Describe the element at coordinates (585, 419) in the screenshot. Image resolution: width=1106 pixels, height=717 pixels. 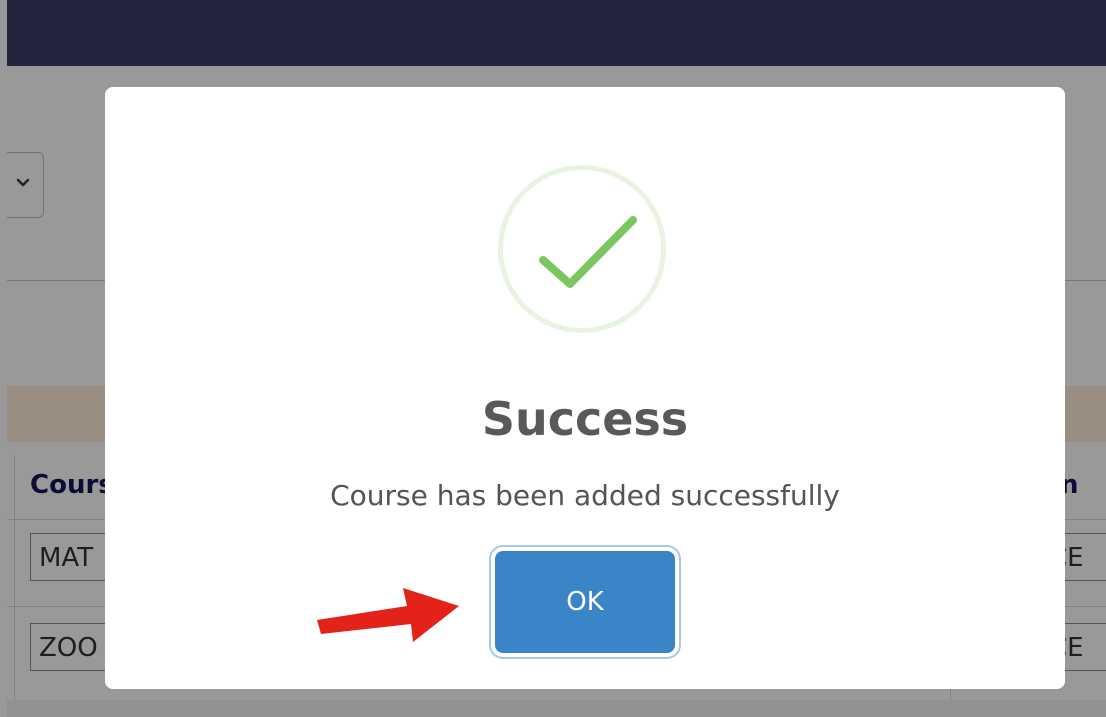
I see `dialog-title: Success` at that location.